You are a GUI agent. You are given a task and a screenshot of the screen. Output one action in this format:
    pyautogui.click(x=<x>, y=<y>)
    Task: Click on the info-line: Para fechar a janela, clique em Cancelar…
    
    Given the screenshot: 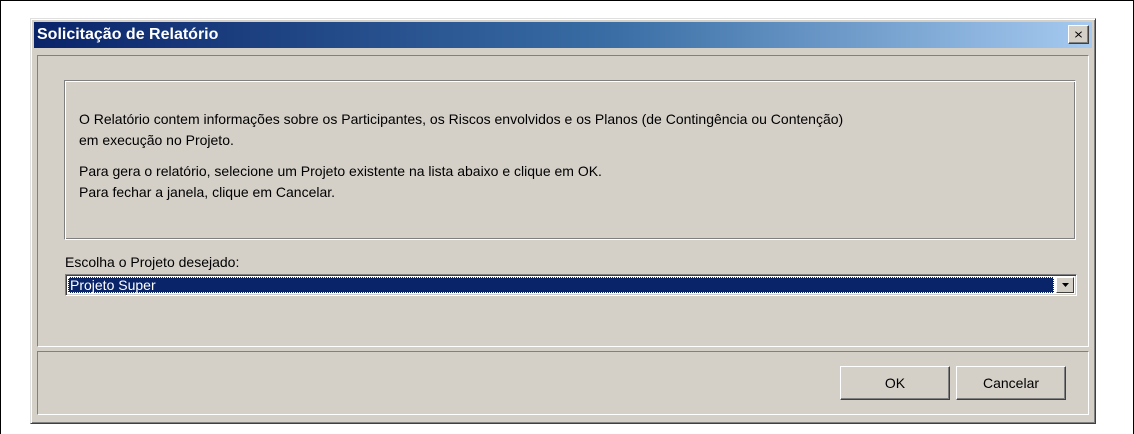 What is the action you would take?
    pyautogui.click(x=207, y=192)
    